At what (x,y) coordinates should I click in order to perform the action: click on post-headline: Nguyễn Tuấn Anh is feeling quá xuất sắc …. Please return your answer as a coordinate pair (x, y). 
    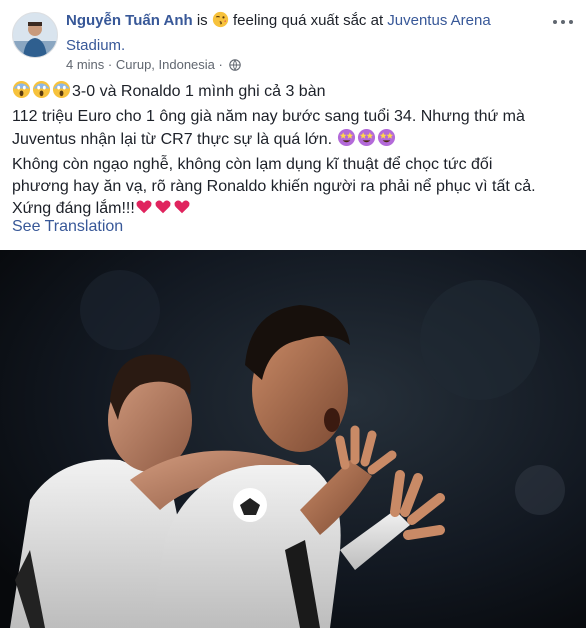
    Looking at the image, I should click on (300, 33).